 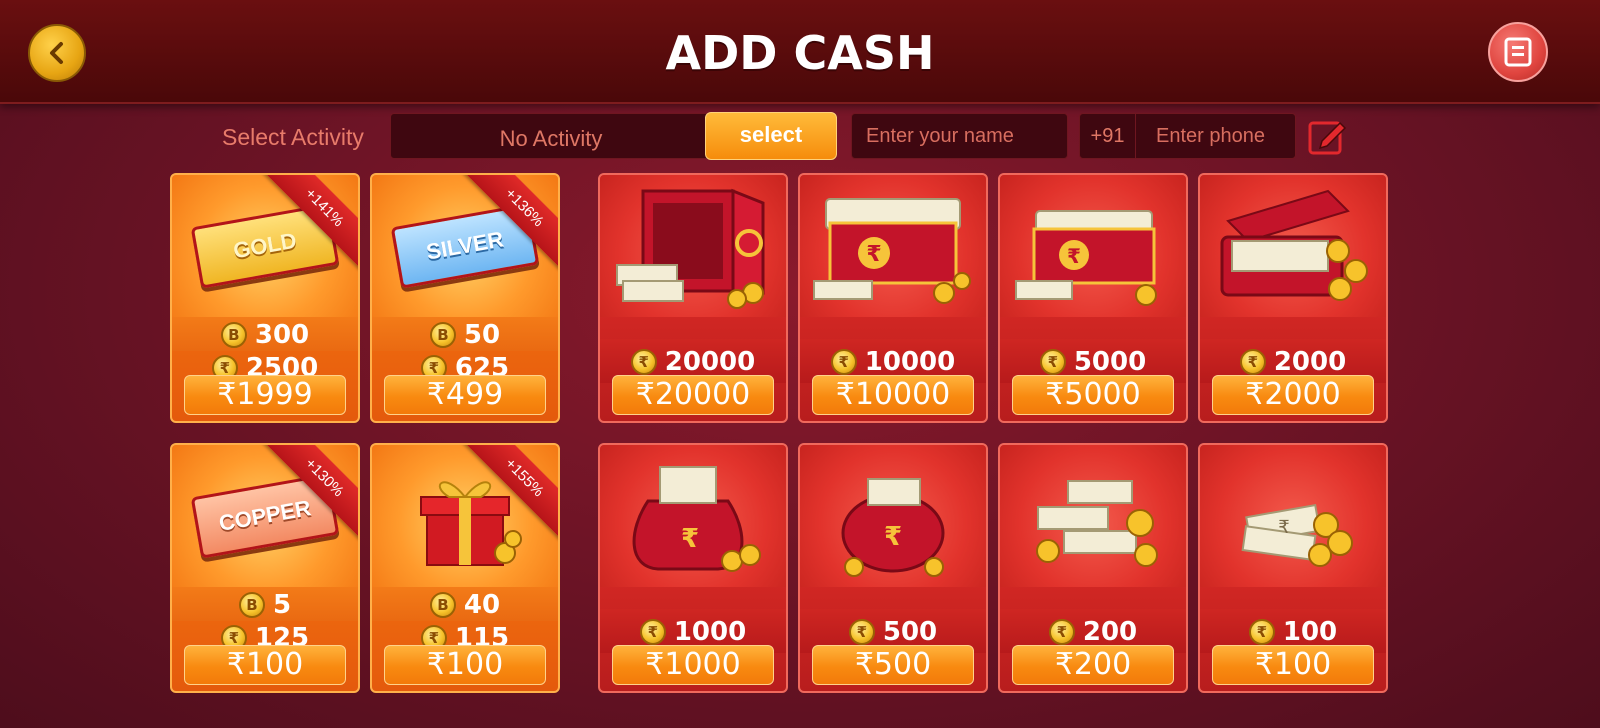 I want to click on phone-country-code: +91, so click(x=1108, y=136).